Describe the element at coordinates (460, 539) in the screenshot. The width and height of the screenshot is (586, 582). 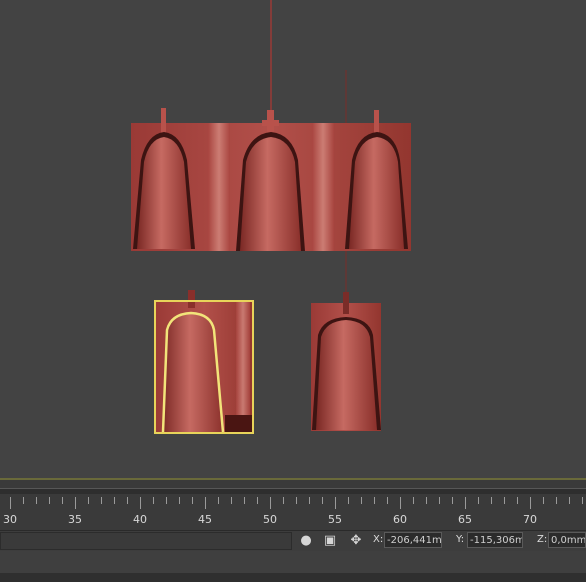
I see `y-label: Y:` at that location.